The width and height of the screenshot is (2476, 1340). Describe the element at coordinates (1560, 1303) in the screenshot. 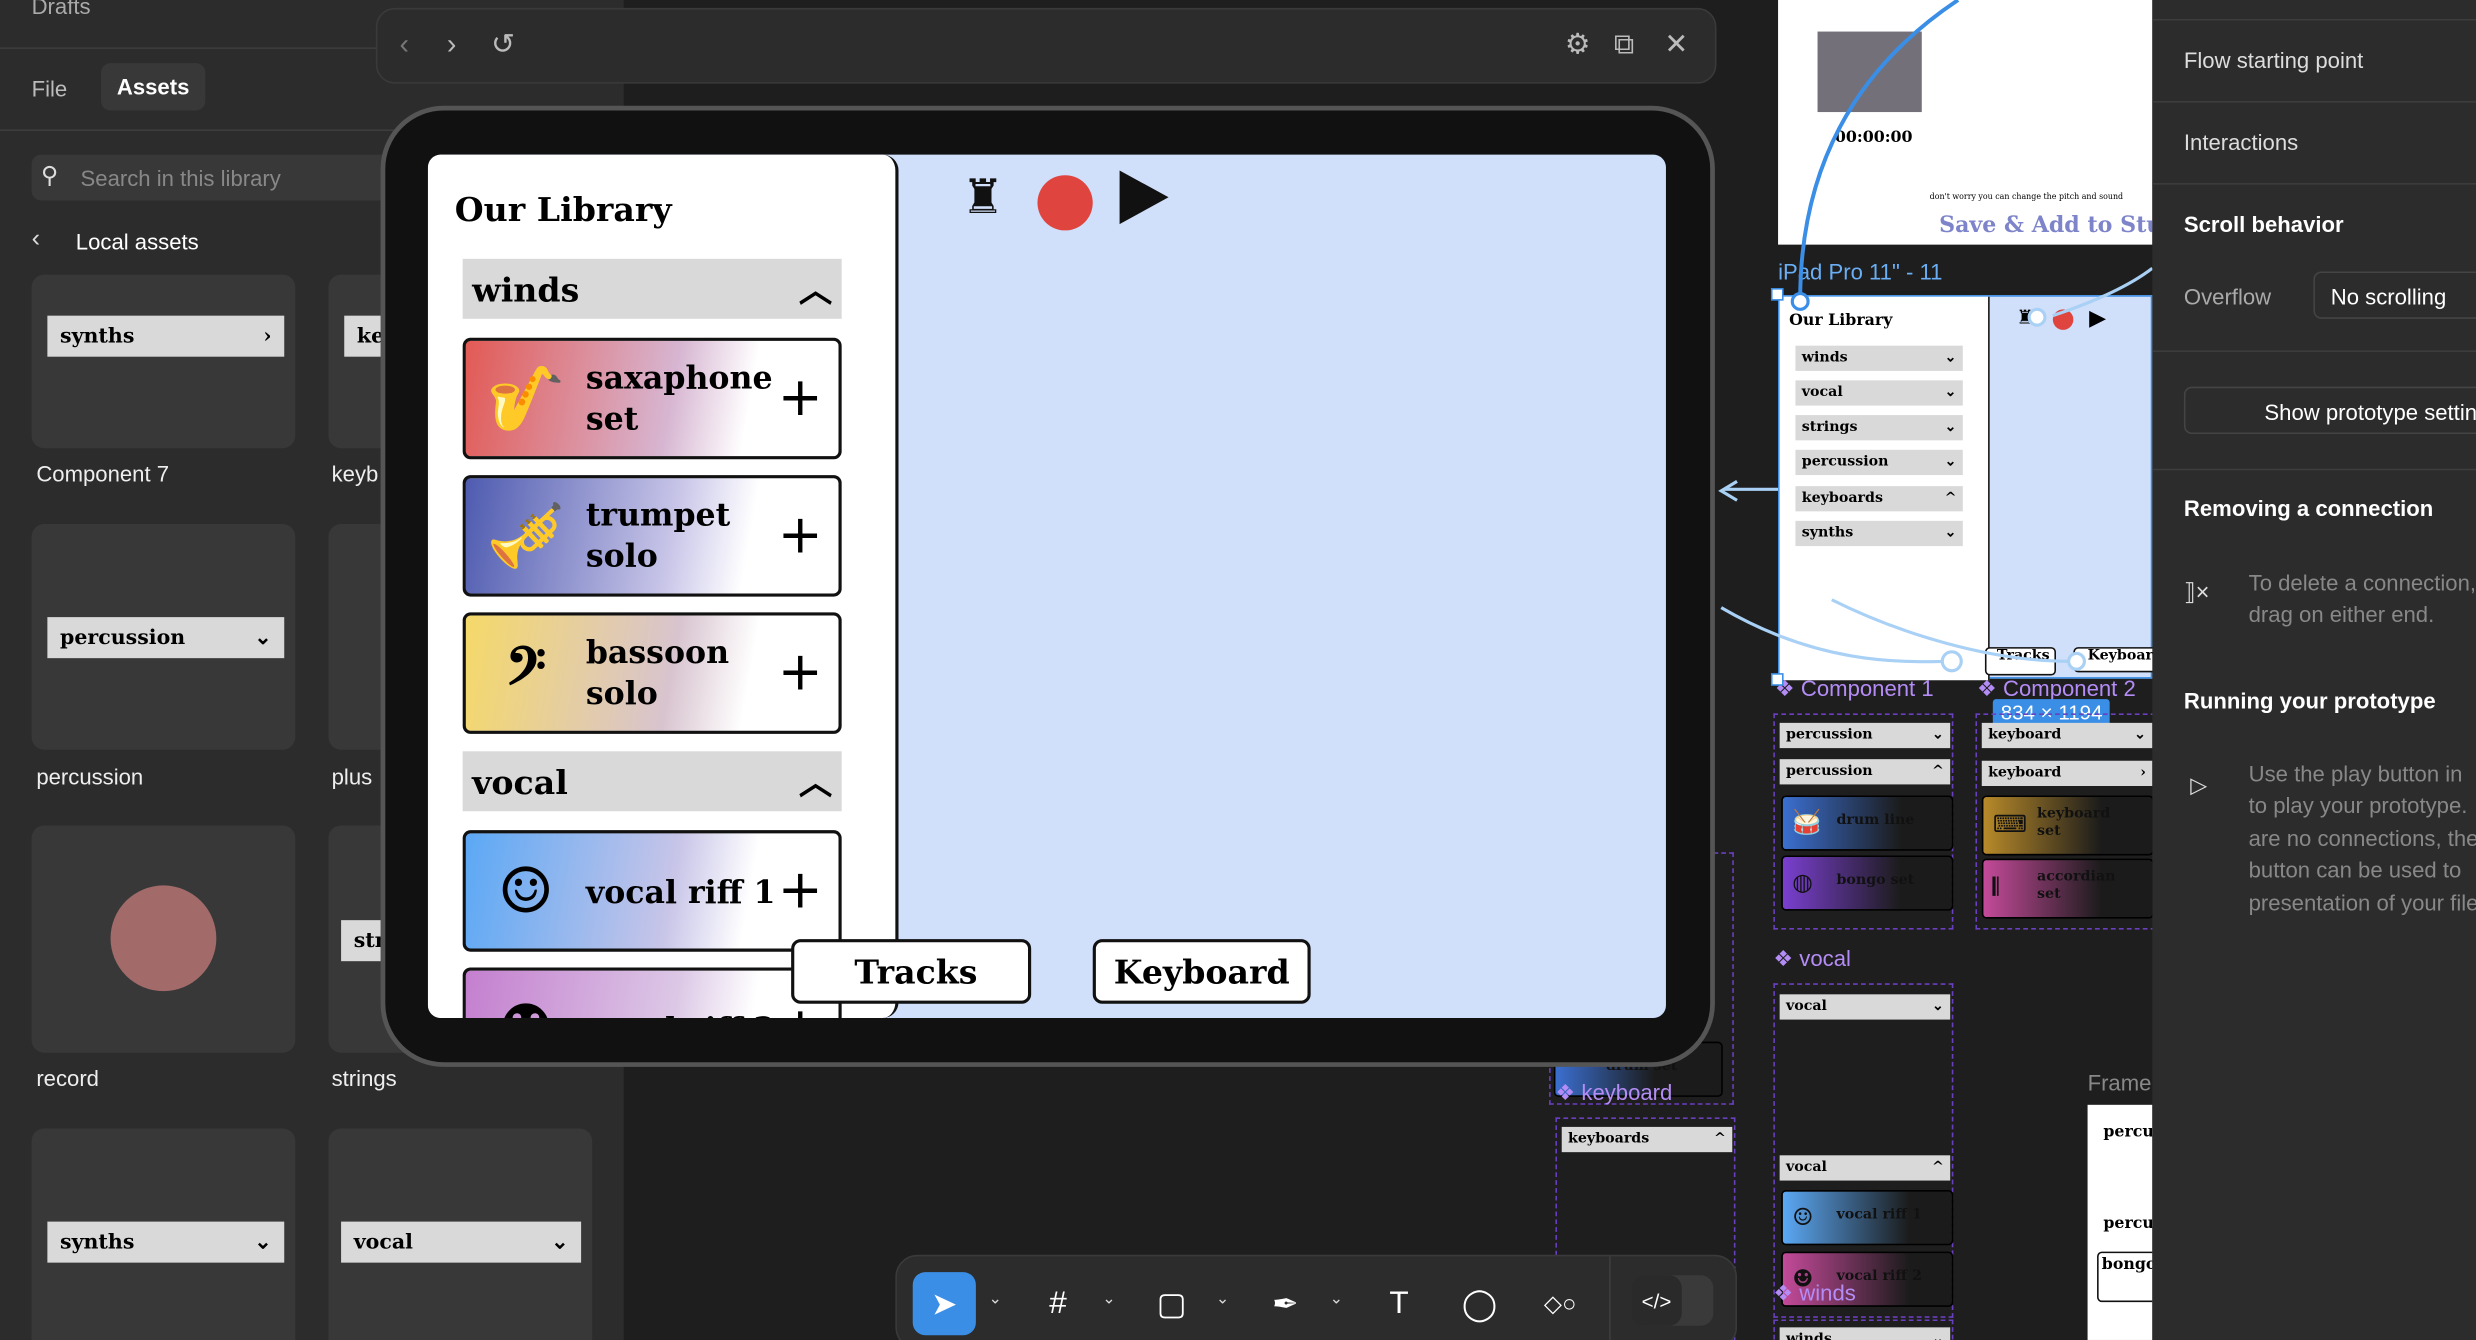

I see `components-tool-icon: ◇○` at that location.